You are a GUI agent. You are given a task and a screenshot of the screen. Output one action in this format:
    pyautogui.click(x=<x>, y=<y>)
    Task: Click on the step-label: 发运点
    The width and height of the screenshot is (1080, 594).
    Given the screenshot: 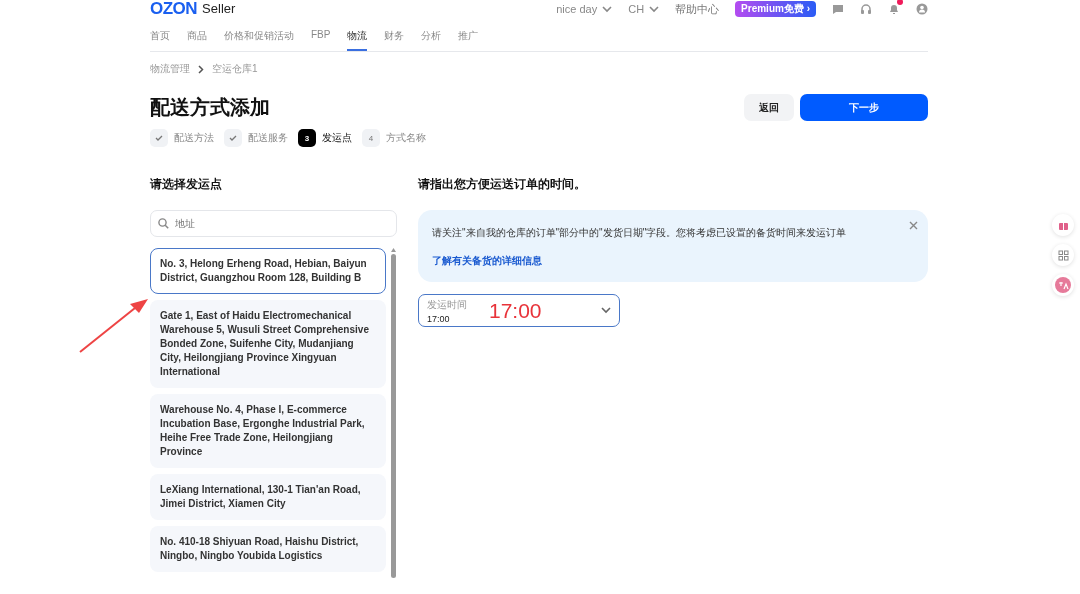 What is the action you would take?
    pyautogui.click(x=337, y=138)
    